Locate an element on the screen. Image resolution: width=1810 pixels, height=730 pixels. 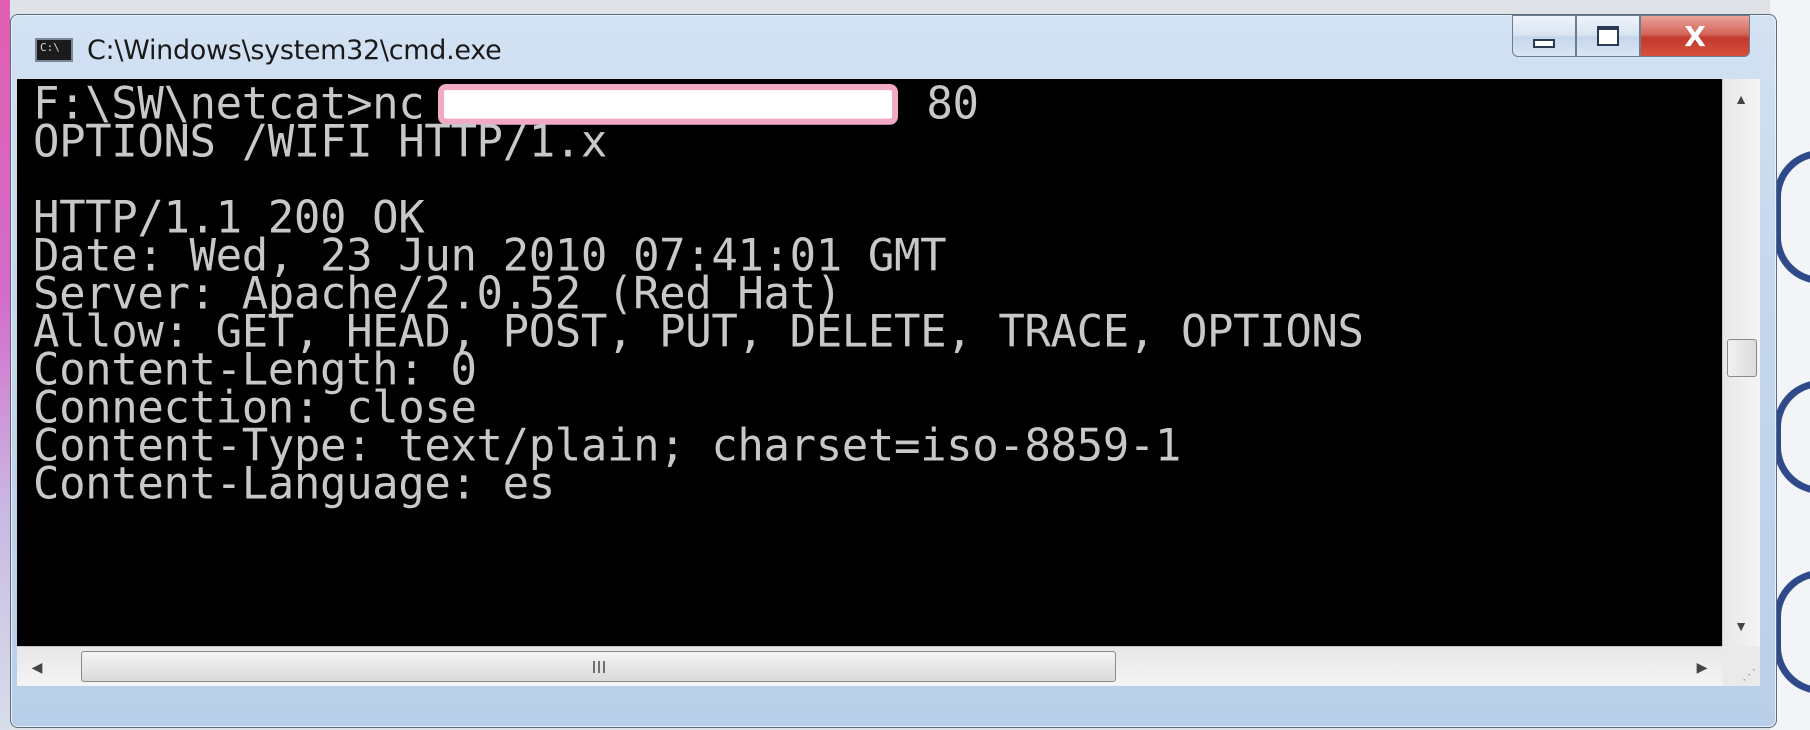
background-slide-left is located at coordinates (5, 365).